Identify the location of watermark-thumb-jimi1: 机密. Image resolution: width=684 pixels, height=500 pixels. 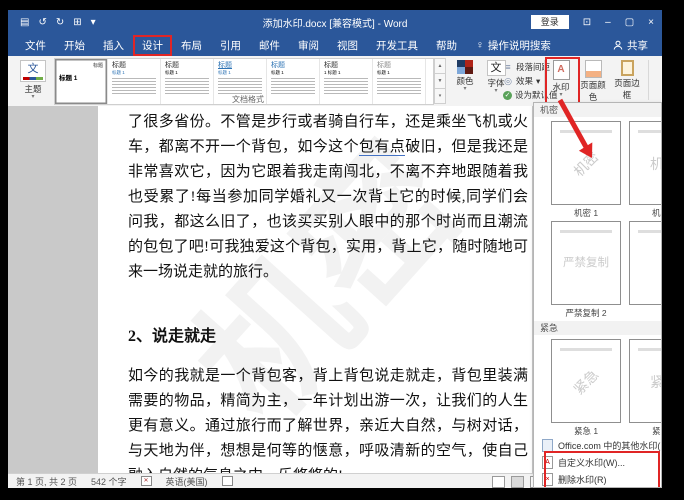
(586, 163).